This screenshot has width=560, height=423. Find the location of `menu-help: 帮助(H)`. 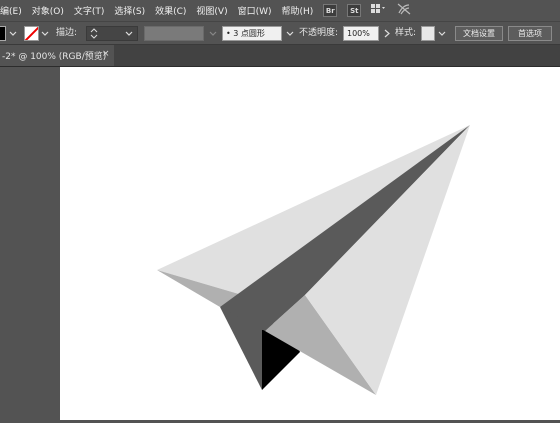

menu-help: 帮助(H) is located at coordinates (298, 10).